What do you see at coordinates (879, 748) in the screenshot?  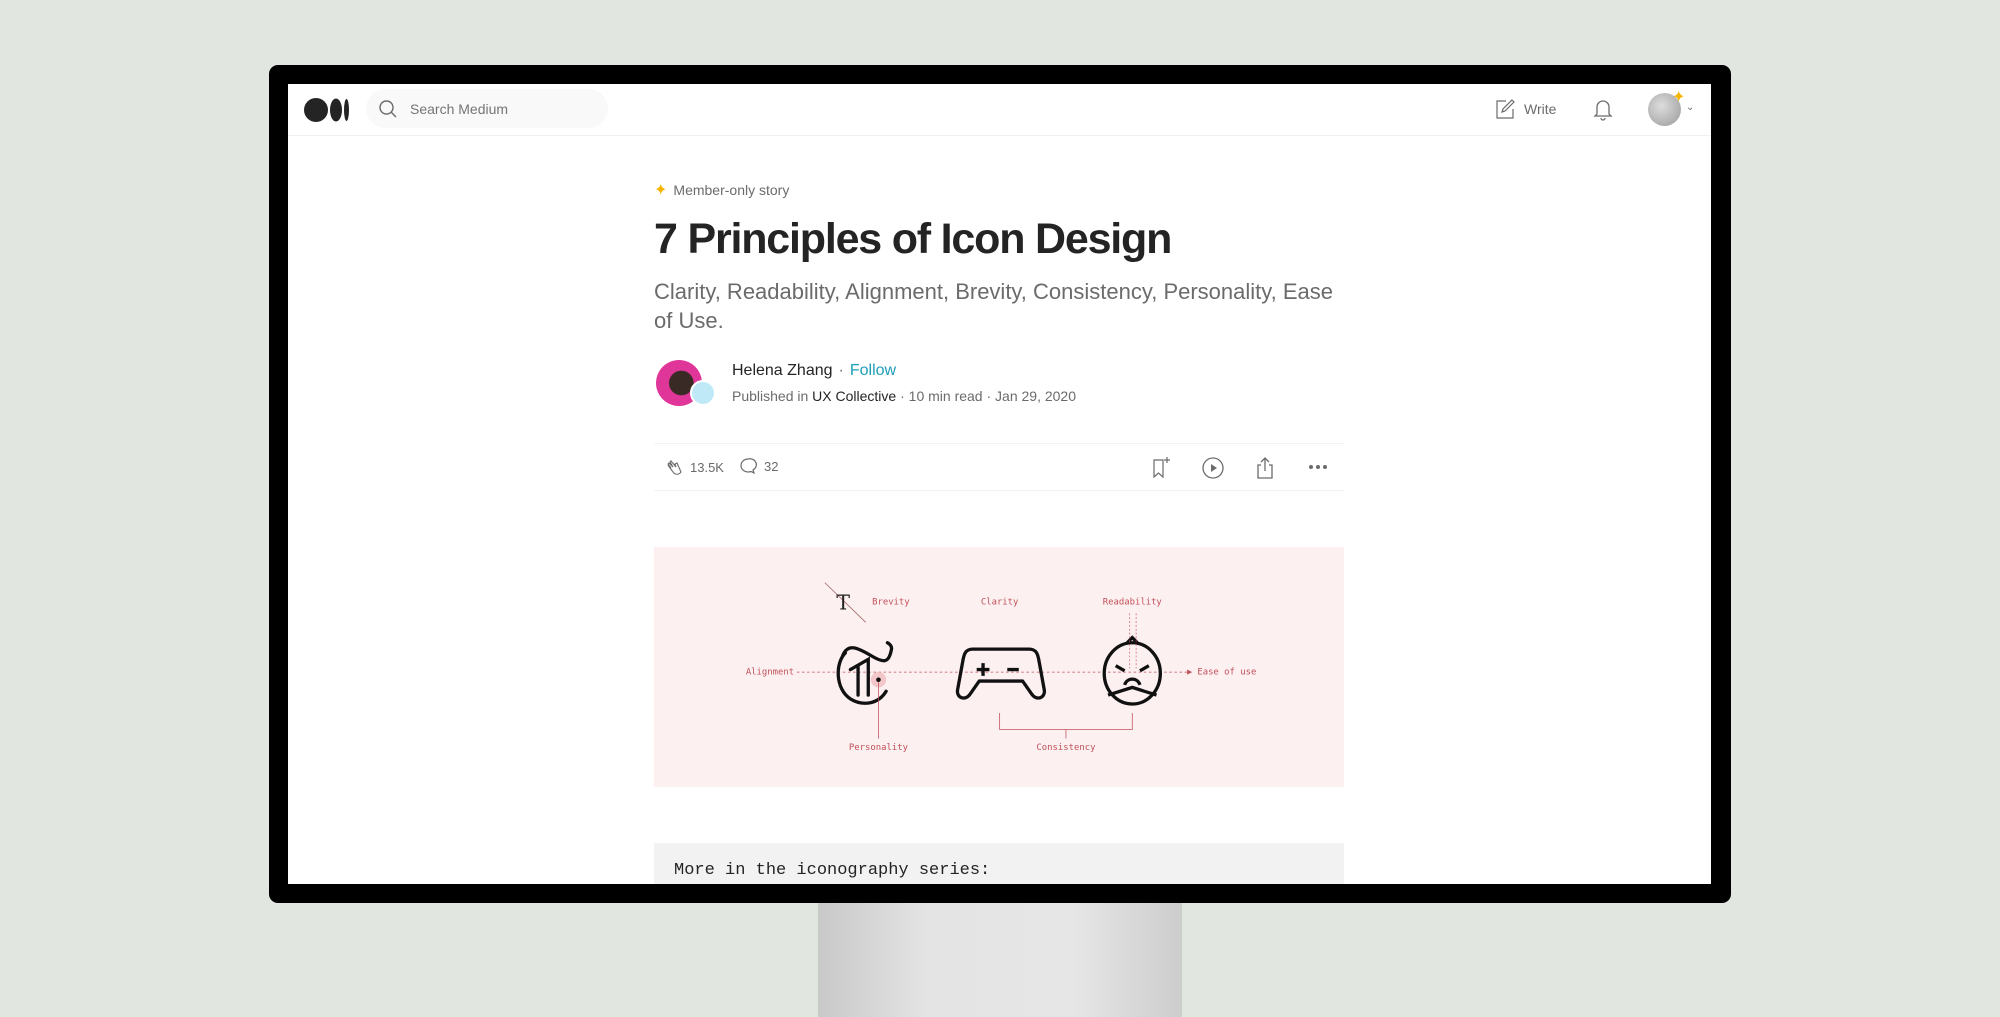 I see `label-personality: Personality` at bounding box center [879, 748].